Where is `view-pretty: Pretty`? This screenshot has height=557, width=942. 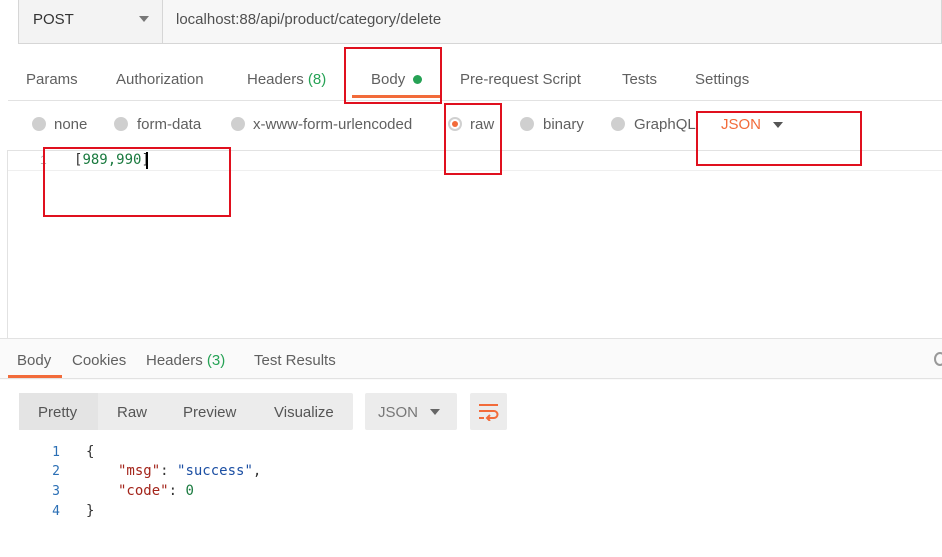
view-pretty: Pretty is located at coordinates (57, 412).